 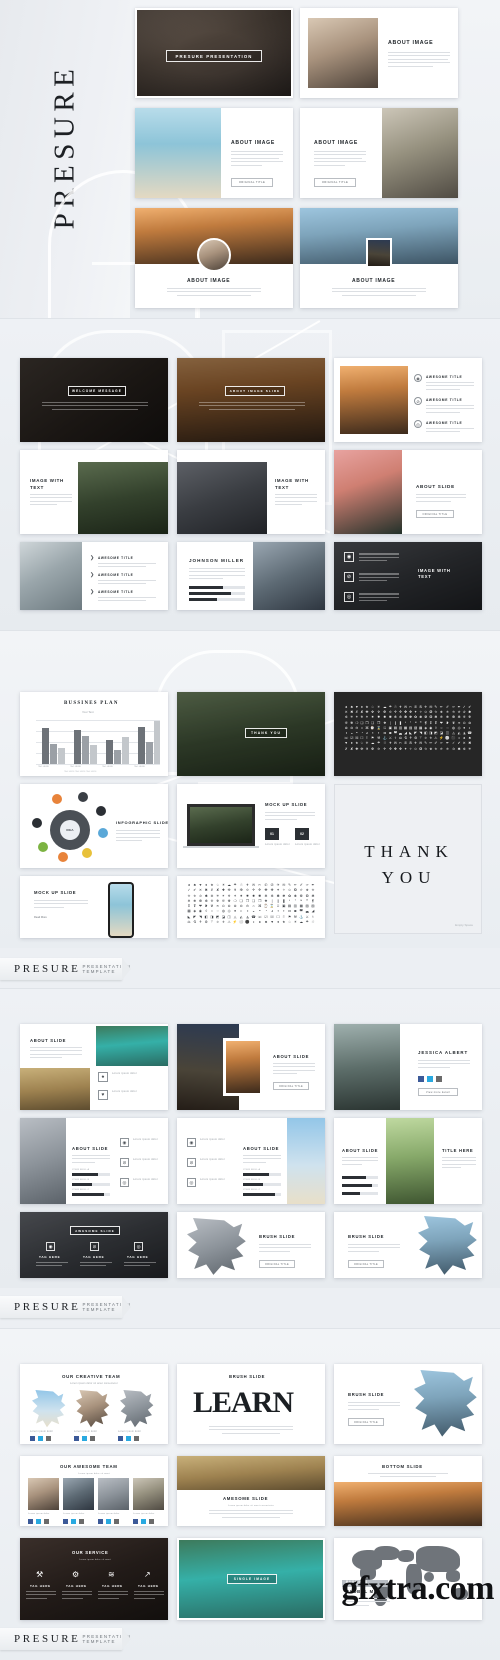 What do you see at coordinates (408, 1491) in the screenshot?
I see `slide-bottom: BOTTOM SLIDE` at bounding box center [408, 1491].